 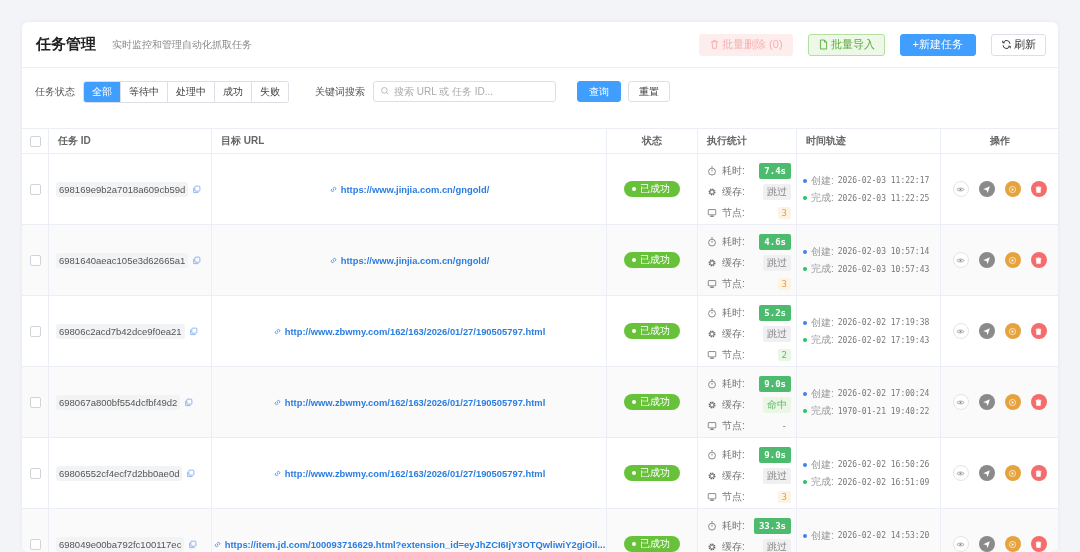 I want to click on status-tab: 全部, so click(x=102, y=91).